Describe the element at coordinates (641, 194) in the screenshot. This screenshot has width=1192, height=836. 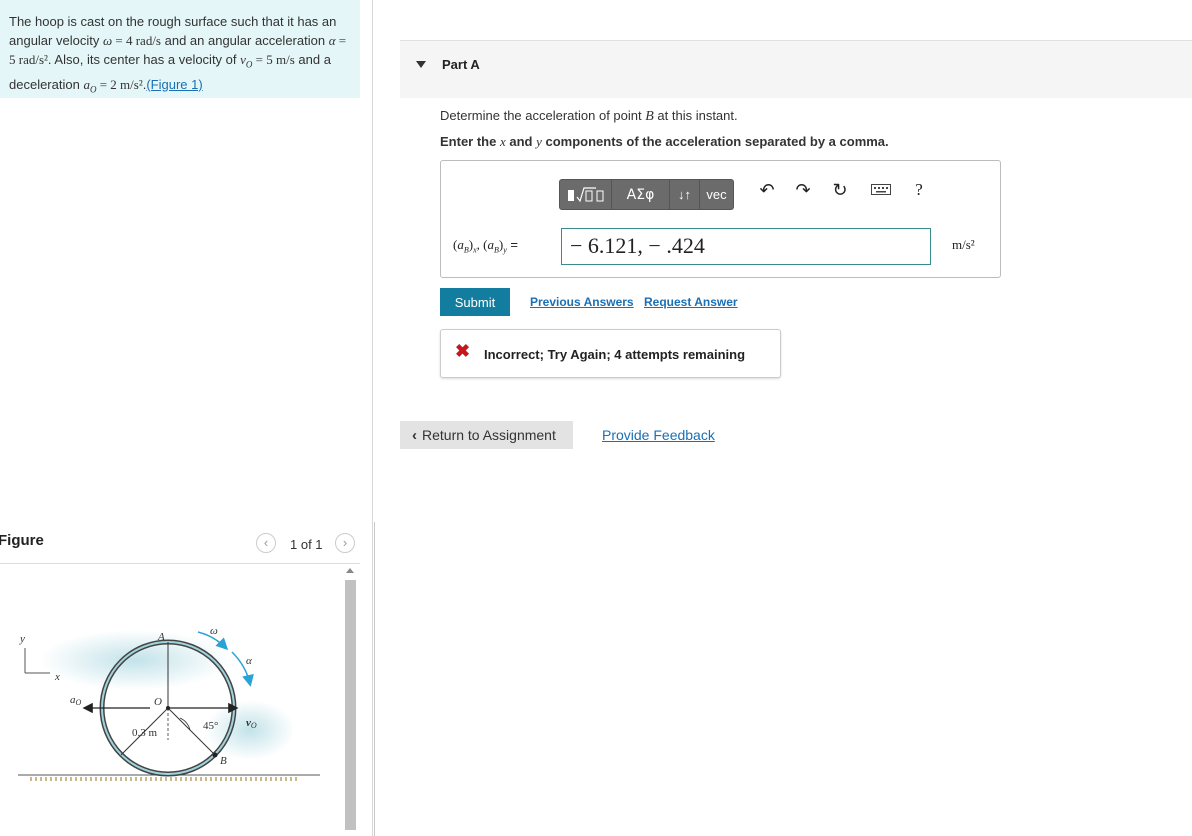
I see `greek-symbols-button: ΑΣφ` at that location.